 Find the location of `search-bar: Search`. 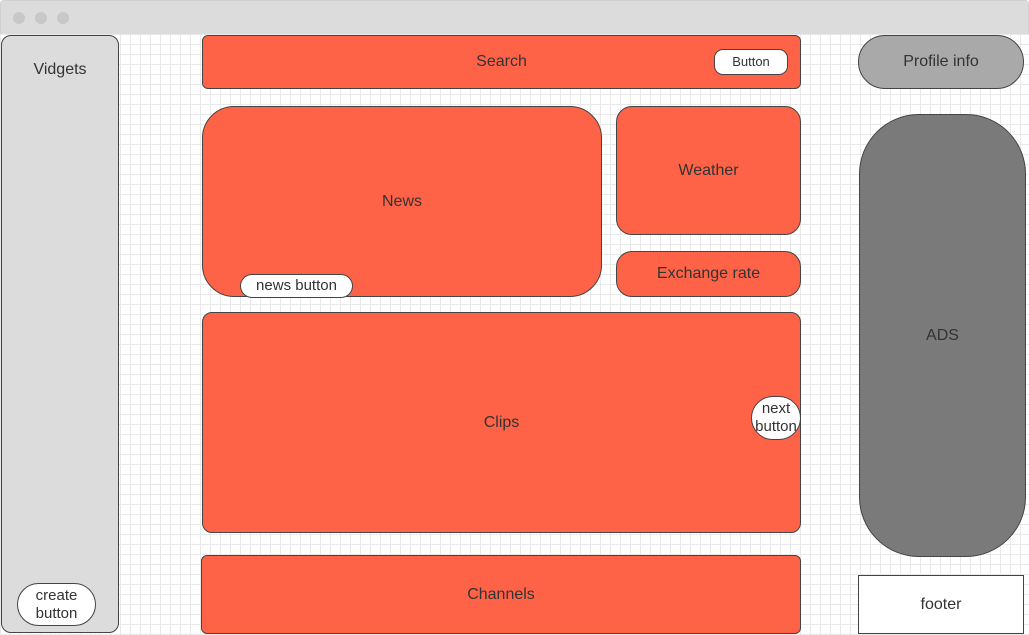

search-bar: Search is located at coordinates (501, 62).